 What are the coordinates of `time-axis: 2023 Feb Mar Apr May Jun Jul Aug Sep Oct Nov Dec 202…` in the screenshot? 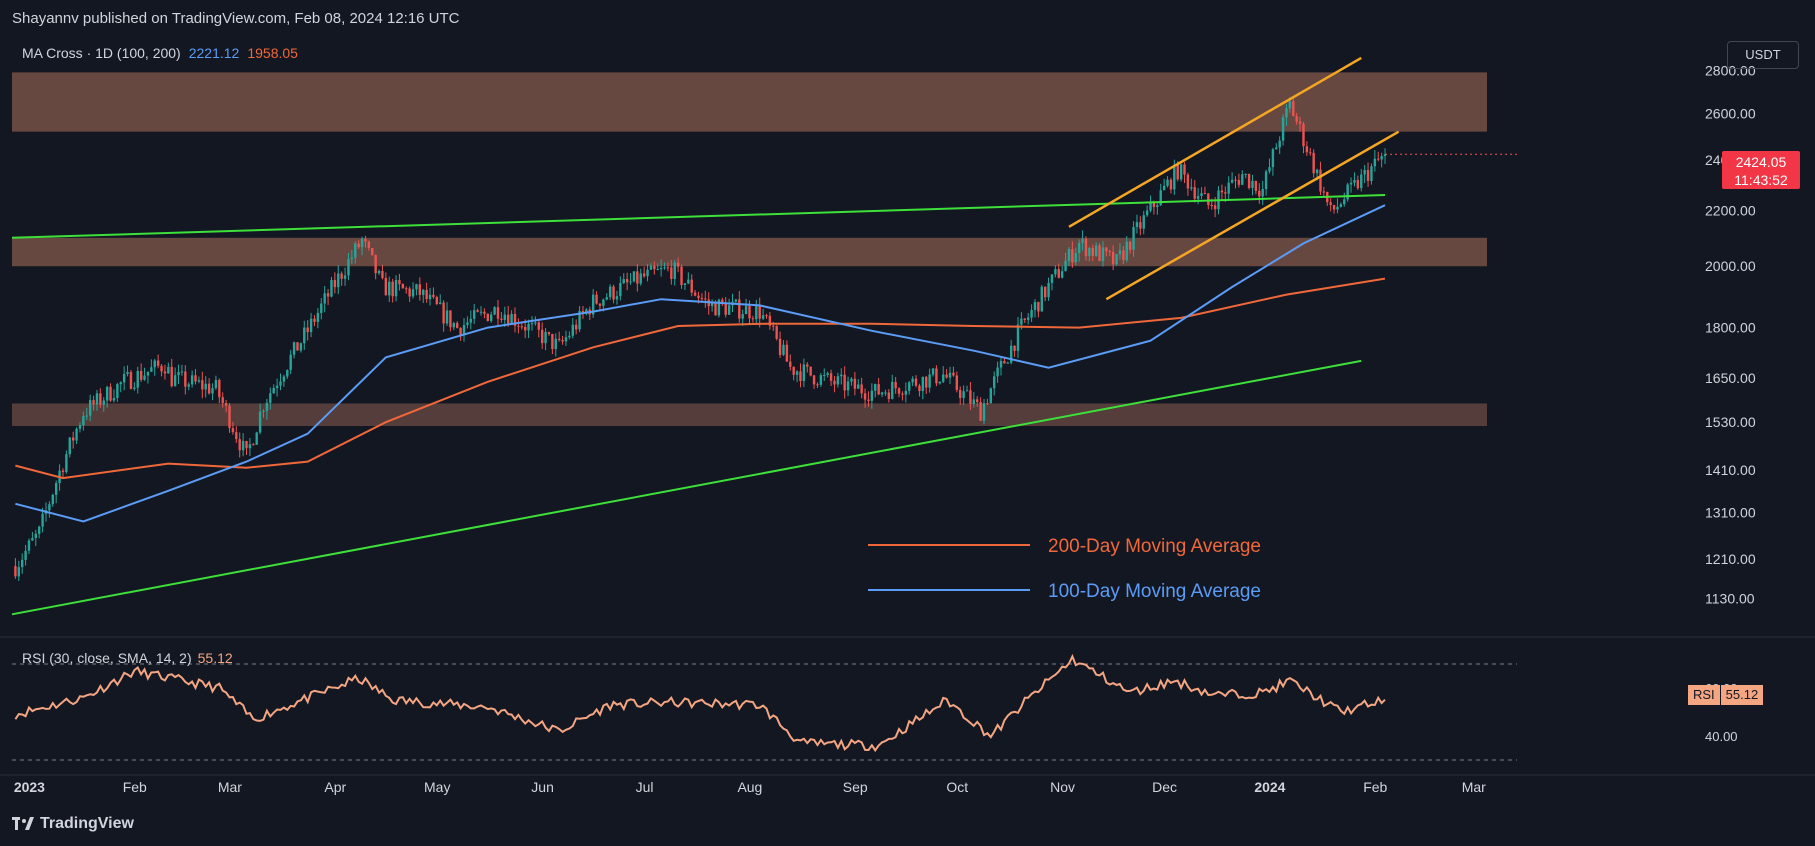 It's located at (750, 787).